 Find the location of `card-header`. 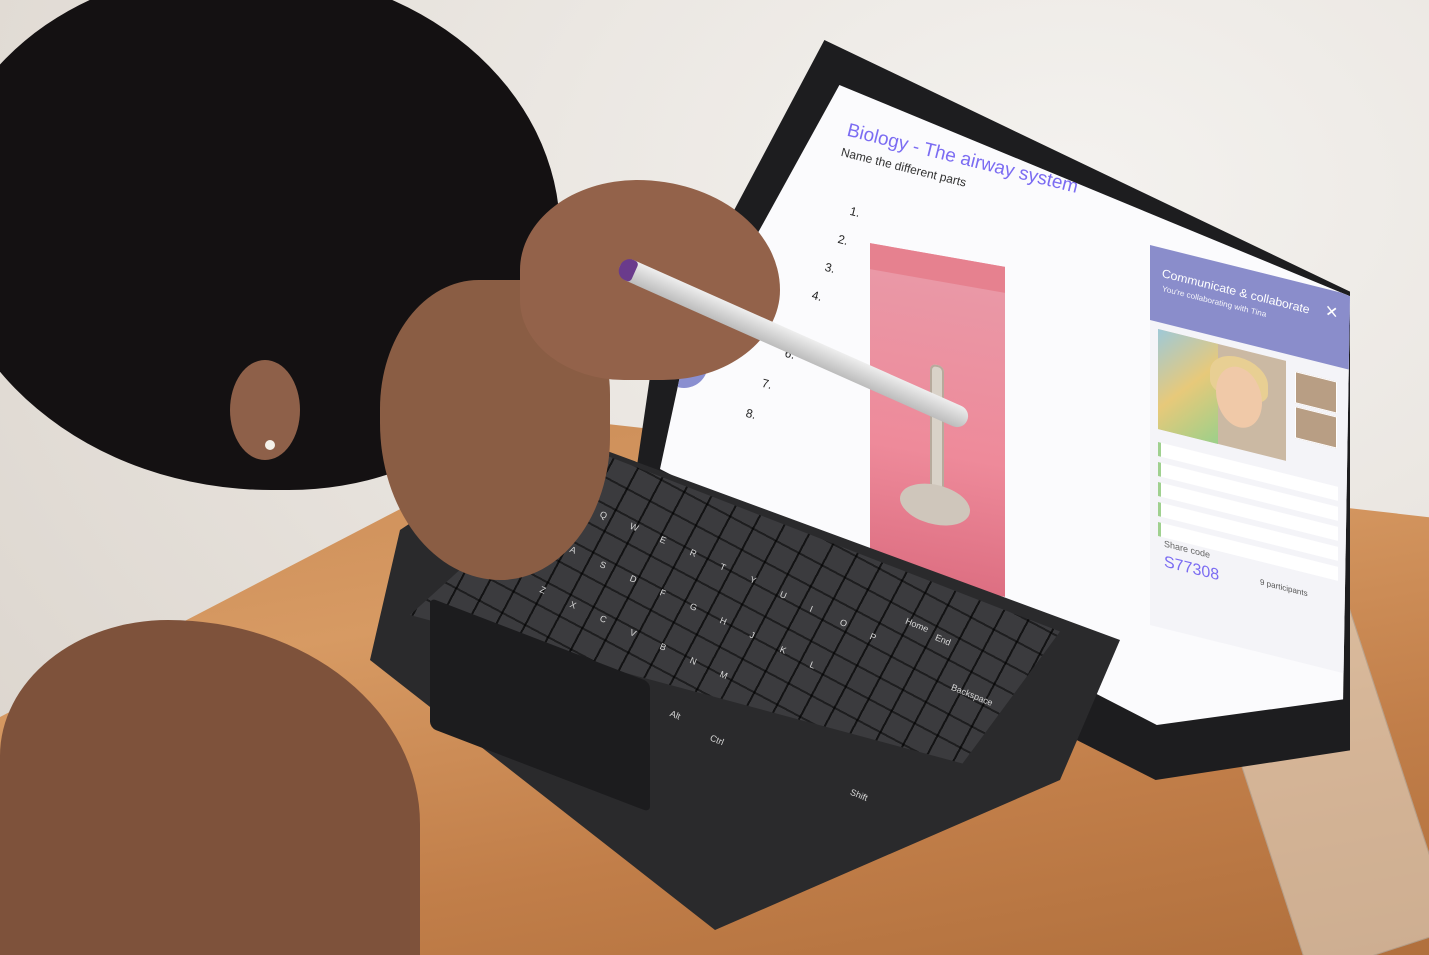

card-header is located at coordinates (937, 268).